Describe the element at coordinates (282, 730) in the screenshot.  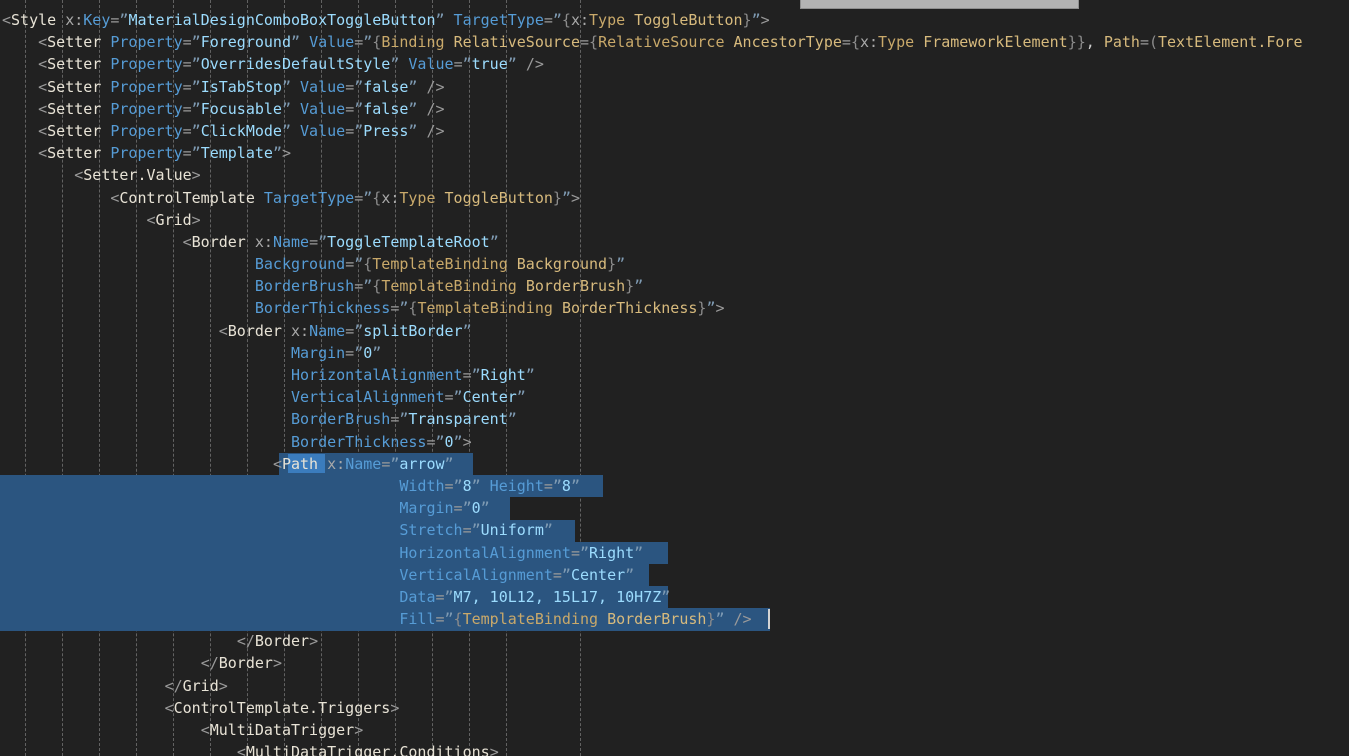
I see `token-tag: MultiDataTrigger` at that location.